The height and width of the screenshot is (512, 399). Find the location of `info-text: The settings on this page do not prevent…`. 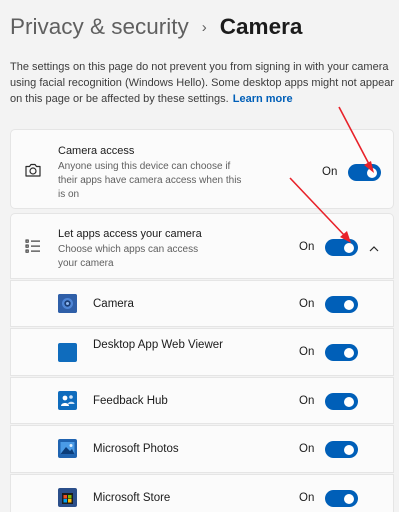

info-text: The settings on this page do not prevent… is located at coordinates (202, 83).